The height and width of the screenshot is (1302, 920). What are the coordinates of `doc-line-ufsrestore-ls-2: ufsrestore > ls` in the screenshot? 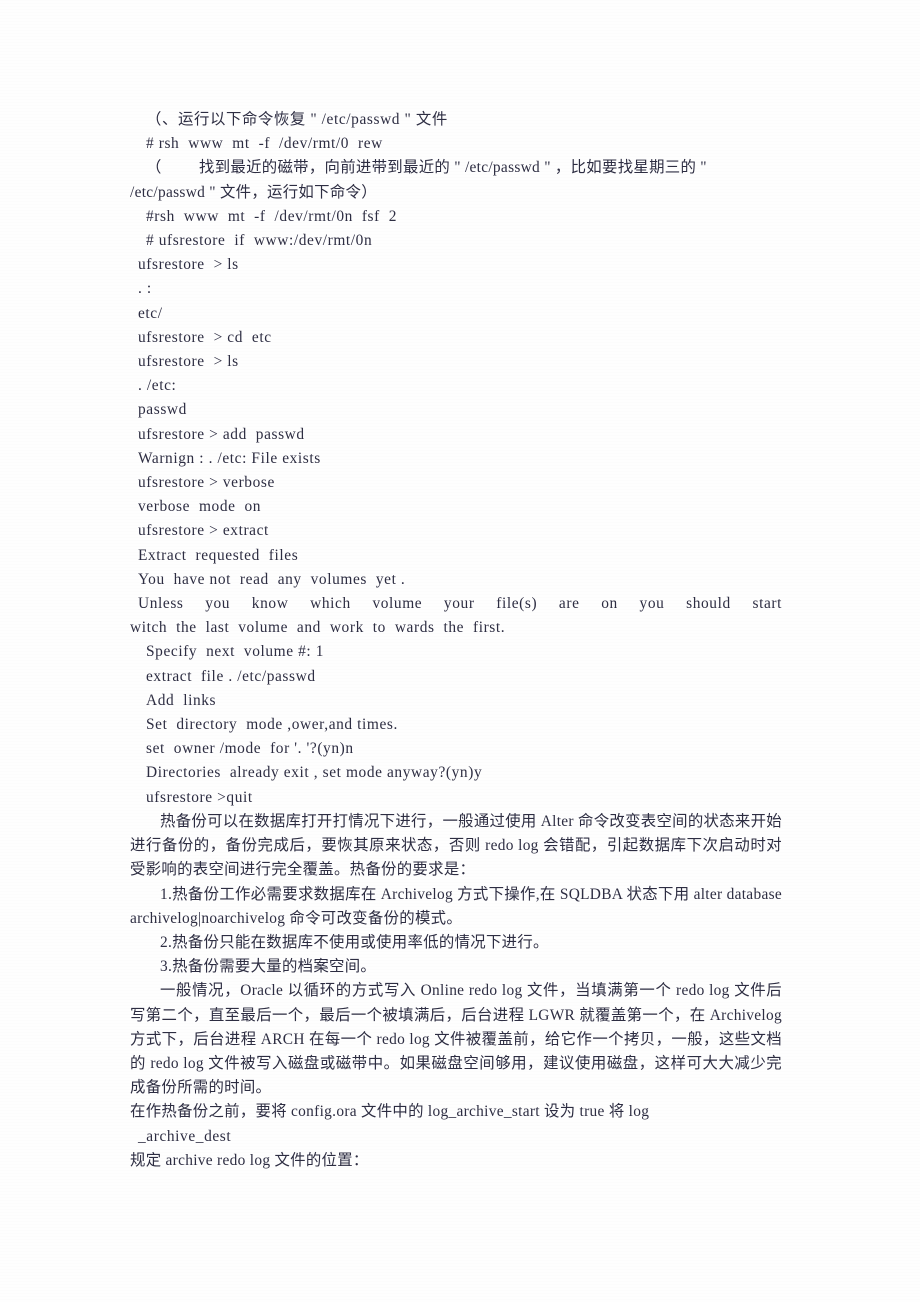 It's located at (188, 362).